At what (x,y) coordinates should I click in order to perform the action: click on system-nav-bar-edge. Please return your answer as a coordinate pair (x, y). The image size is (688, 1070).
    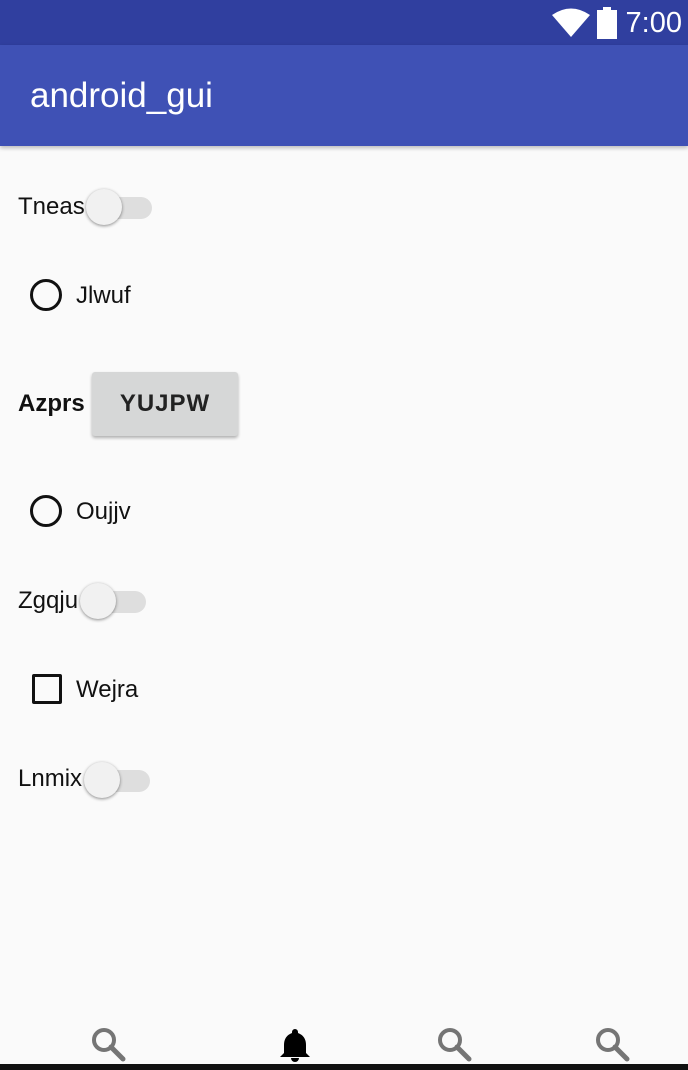
    Looking at the image, I should click on (344, 1067).